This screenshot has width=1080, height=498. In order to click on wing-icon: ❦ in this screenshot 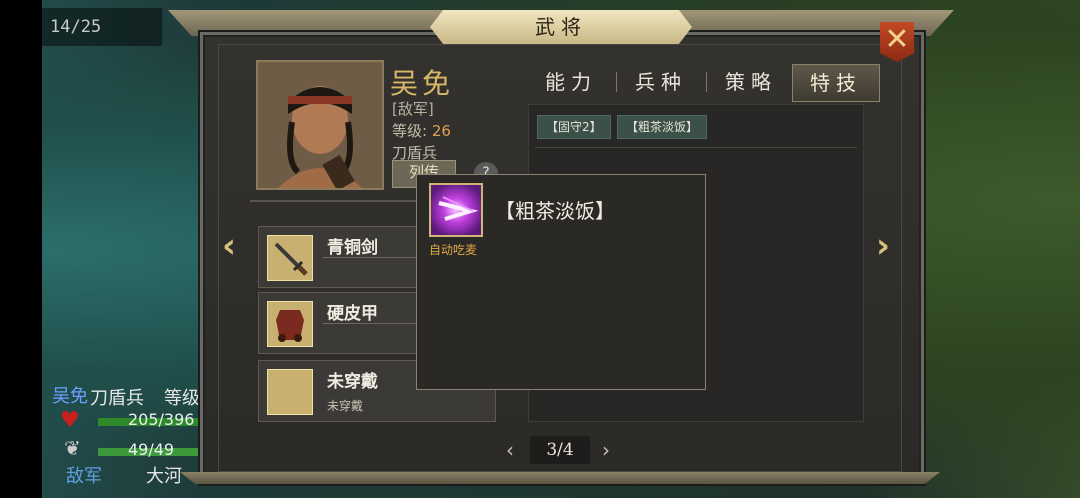, I will do `click(72, 448)`.